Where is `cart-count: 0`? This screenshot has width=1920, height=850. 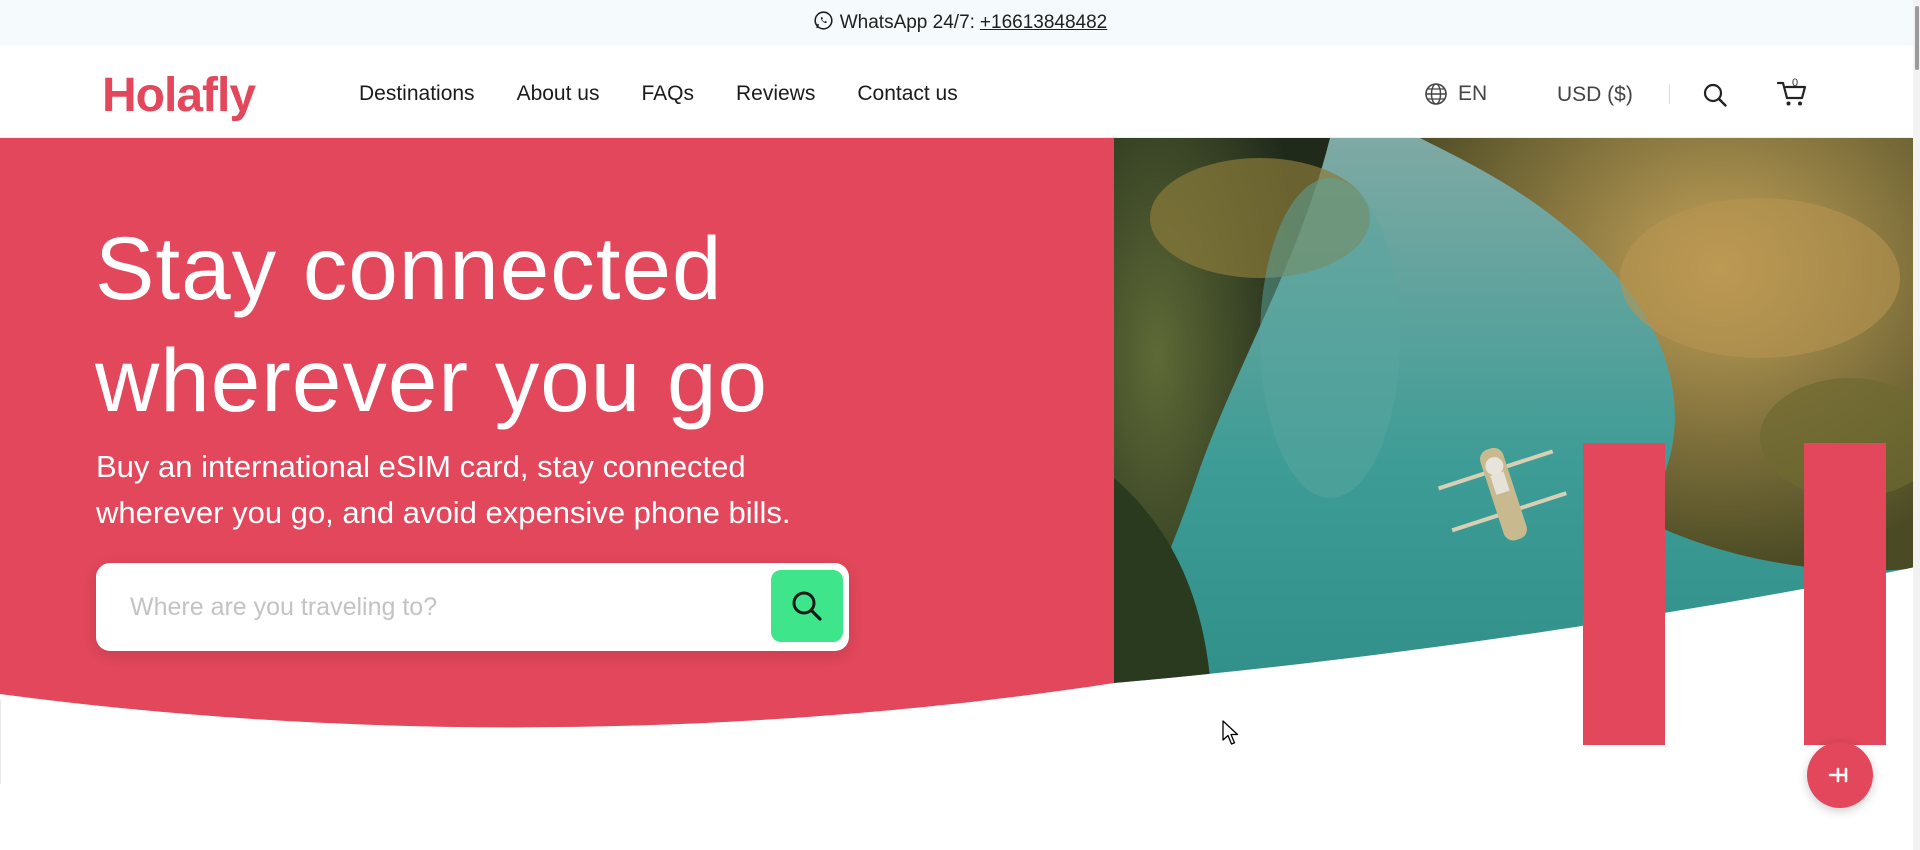
cart-count: 0 is located at coordinates (1795, 83).